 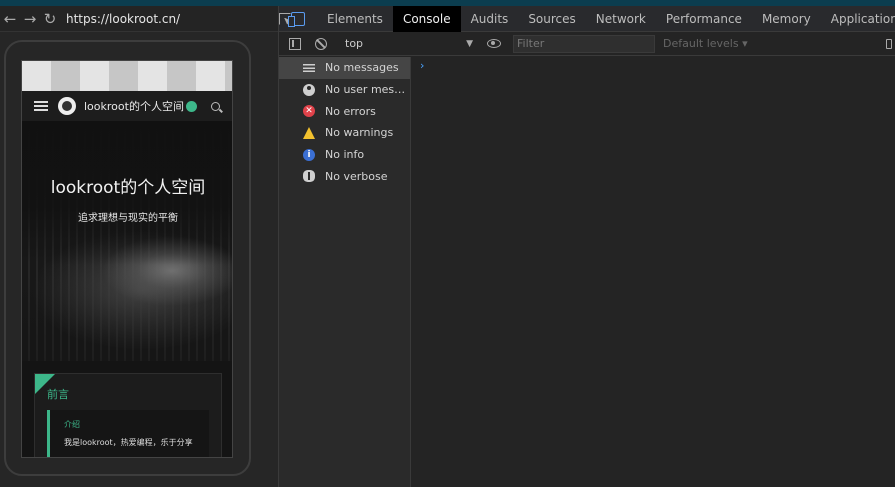 What do you see at coordinates (786, 19) in the screenshot?
I see `tab-memory: Memory` at bounding box center [786, 19].